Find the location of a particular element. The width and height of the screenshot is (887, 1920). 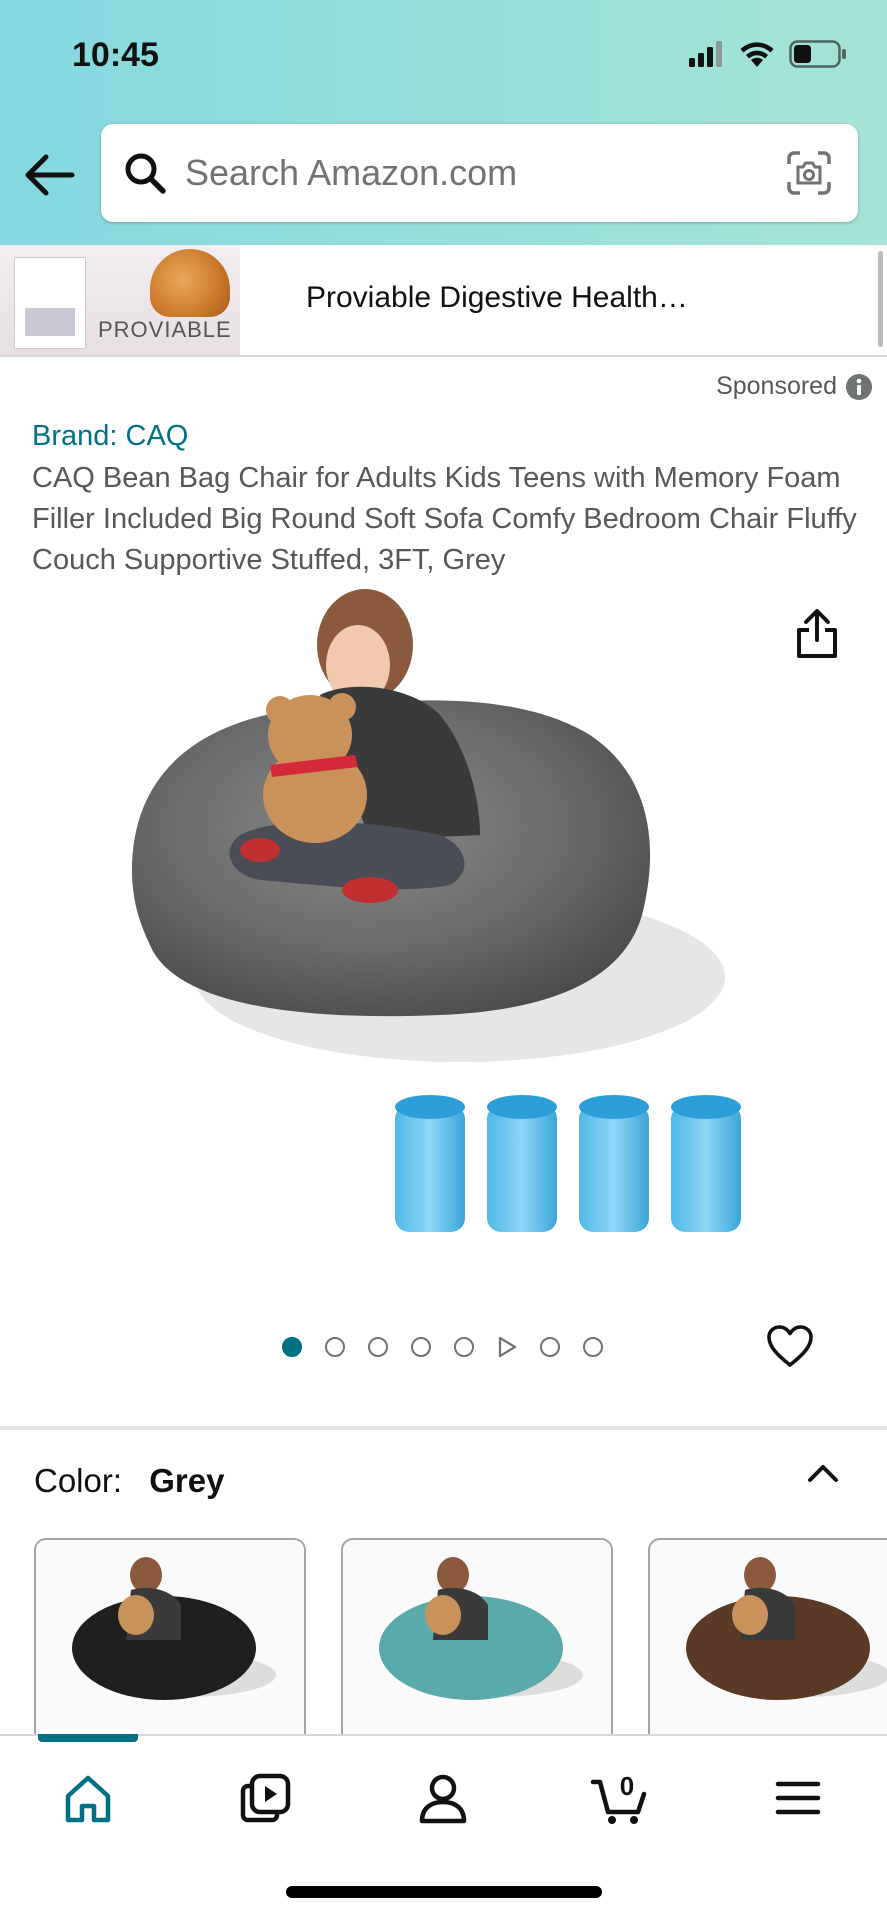

account-icon is located at coordinates (443, 1798).